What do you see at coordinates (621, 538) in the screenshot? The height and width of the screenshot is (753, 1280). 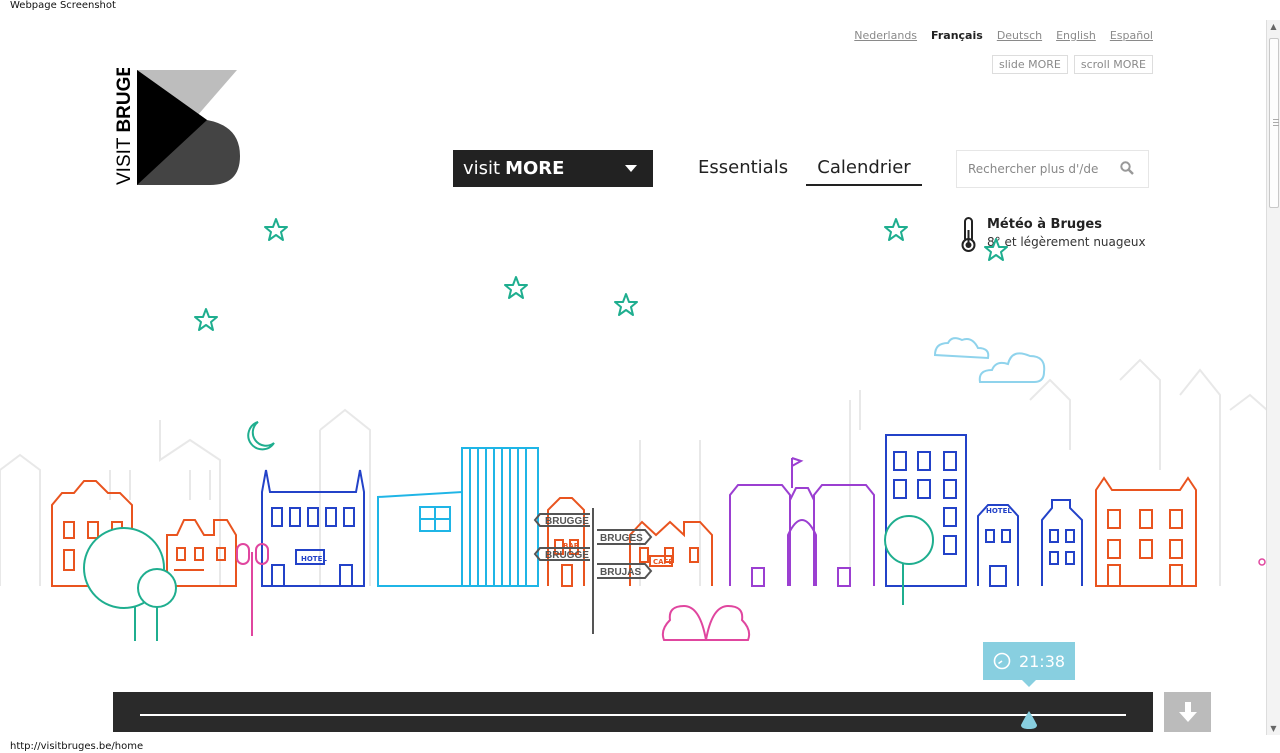 I see `sign-label: BRUGES` at bounding box center [621, 538].